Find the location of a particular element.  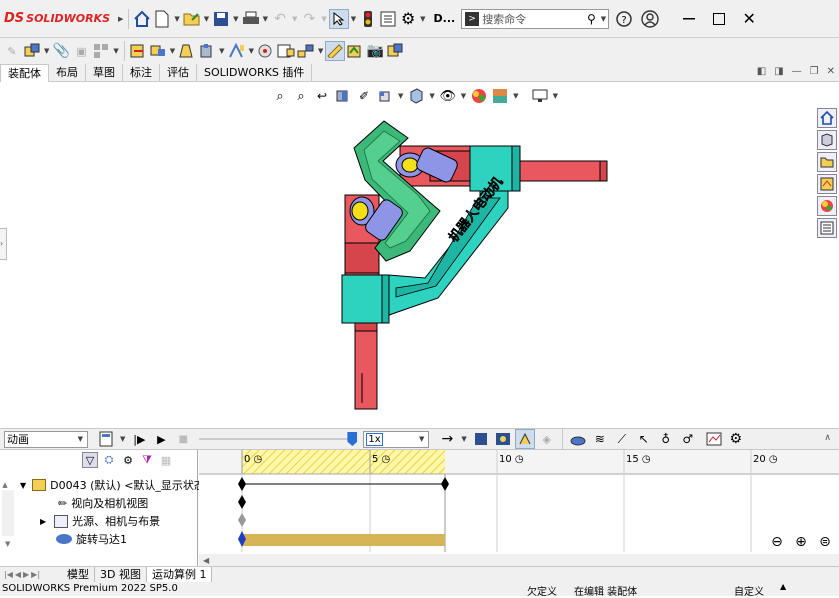

show-hidden-components-icon is located at coordinates (187, 51).